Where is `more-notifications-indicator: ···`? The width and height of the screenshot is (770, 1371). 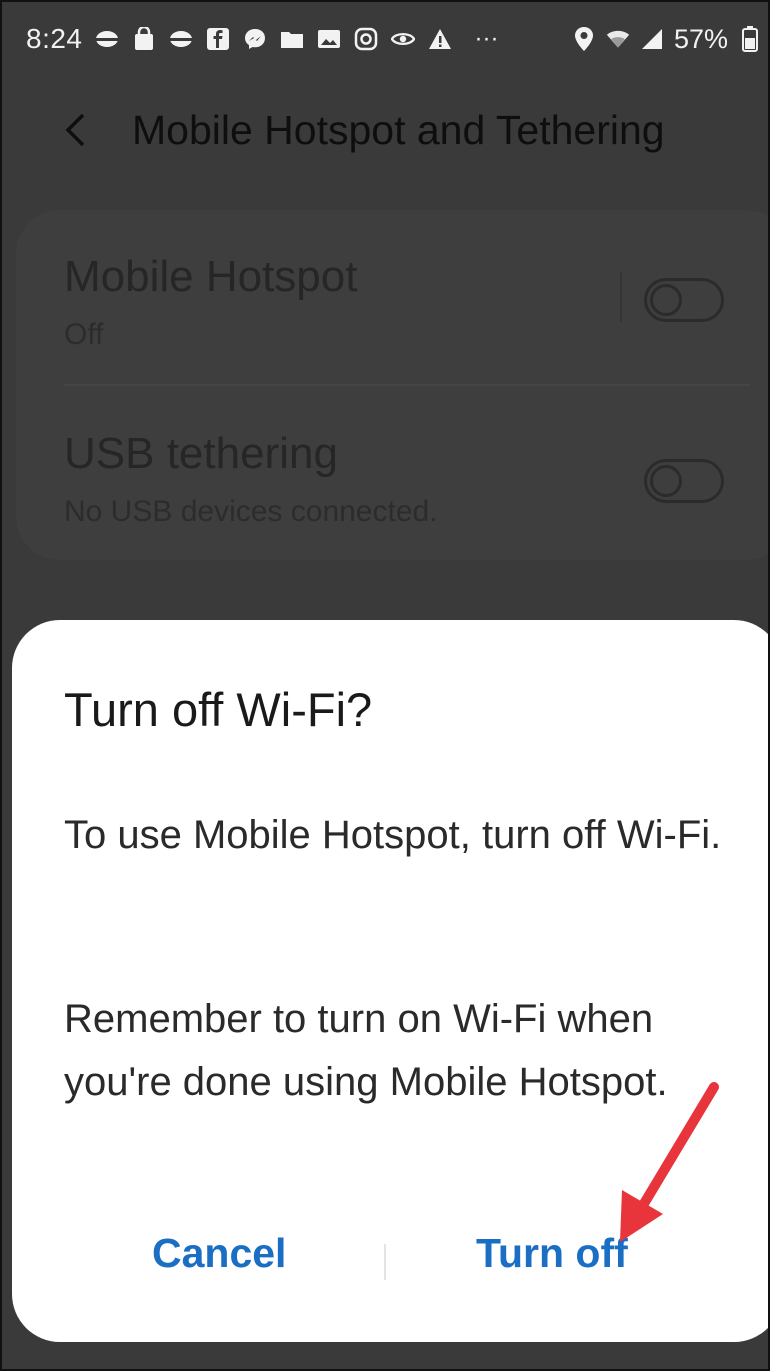 more-notifications-indicator: ··· is located at coordinates (486, 38).